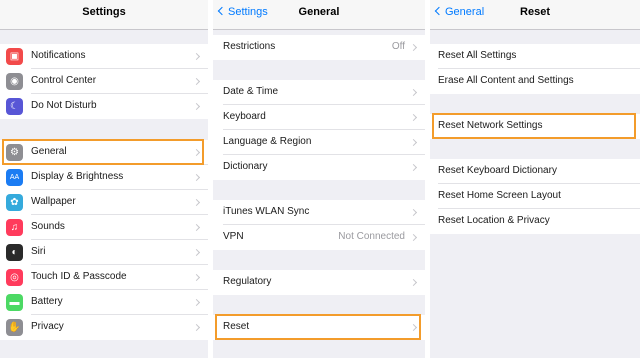  What do you see at coordinates (247, 281) in the screenshot?
I see `row-label: Regulatory` at bounding box center [247, 281].